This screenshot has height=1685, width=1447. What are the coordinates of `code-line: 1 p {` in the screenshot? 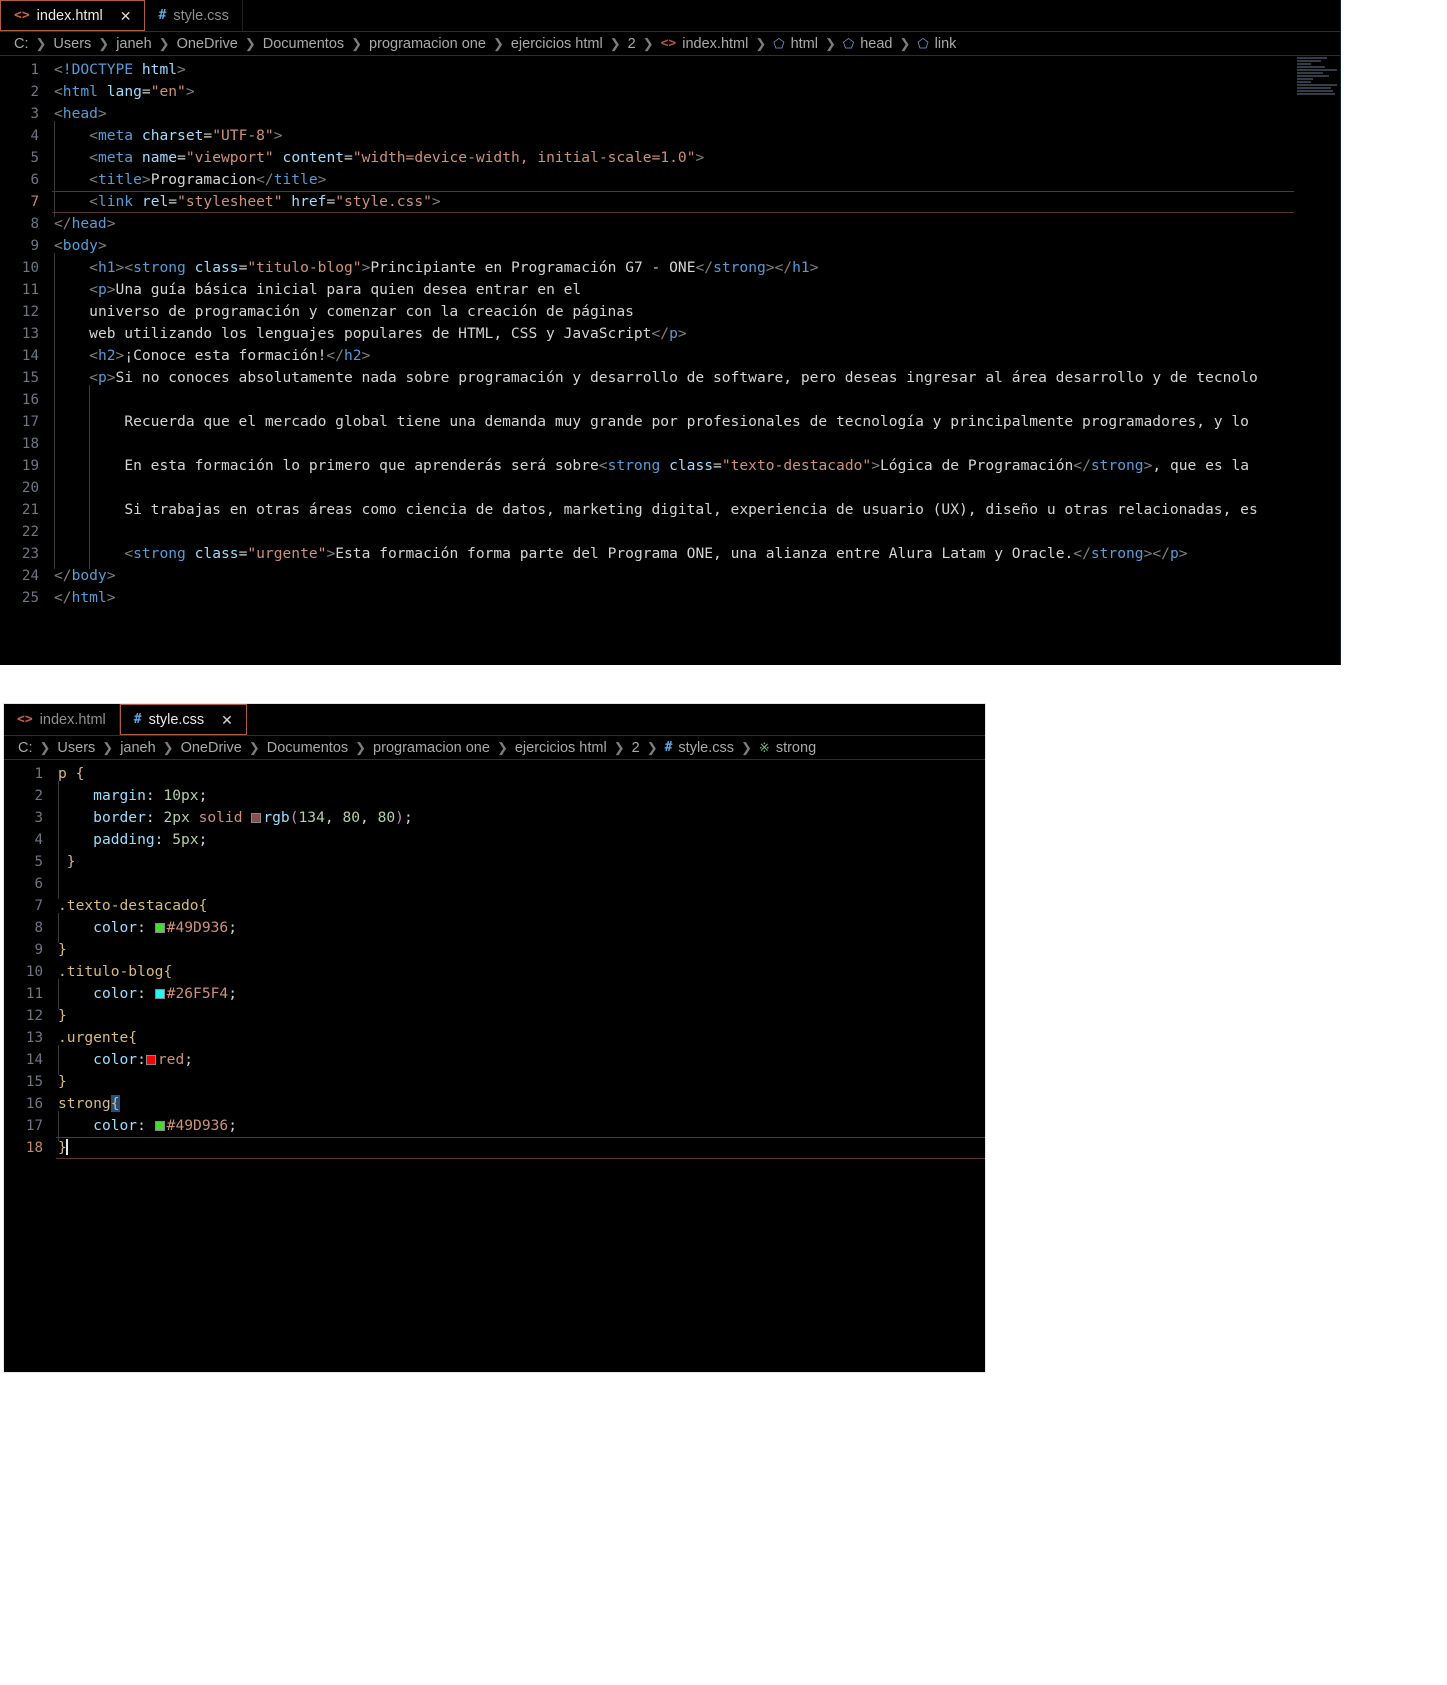 It's located at (494, 774).